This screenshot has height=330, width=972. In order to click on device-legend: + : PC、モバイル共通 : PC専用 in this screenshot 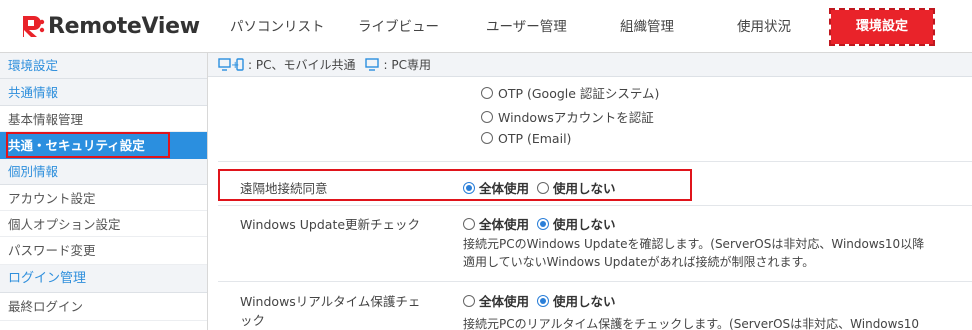, I will do `click(590, 65)`.